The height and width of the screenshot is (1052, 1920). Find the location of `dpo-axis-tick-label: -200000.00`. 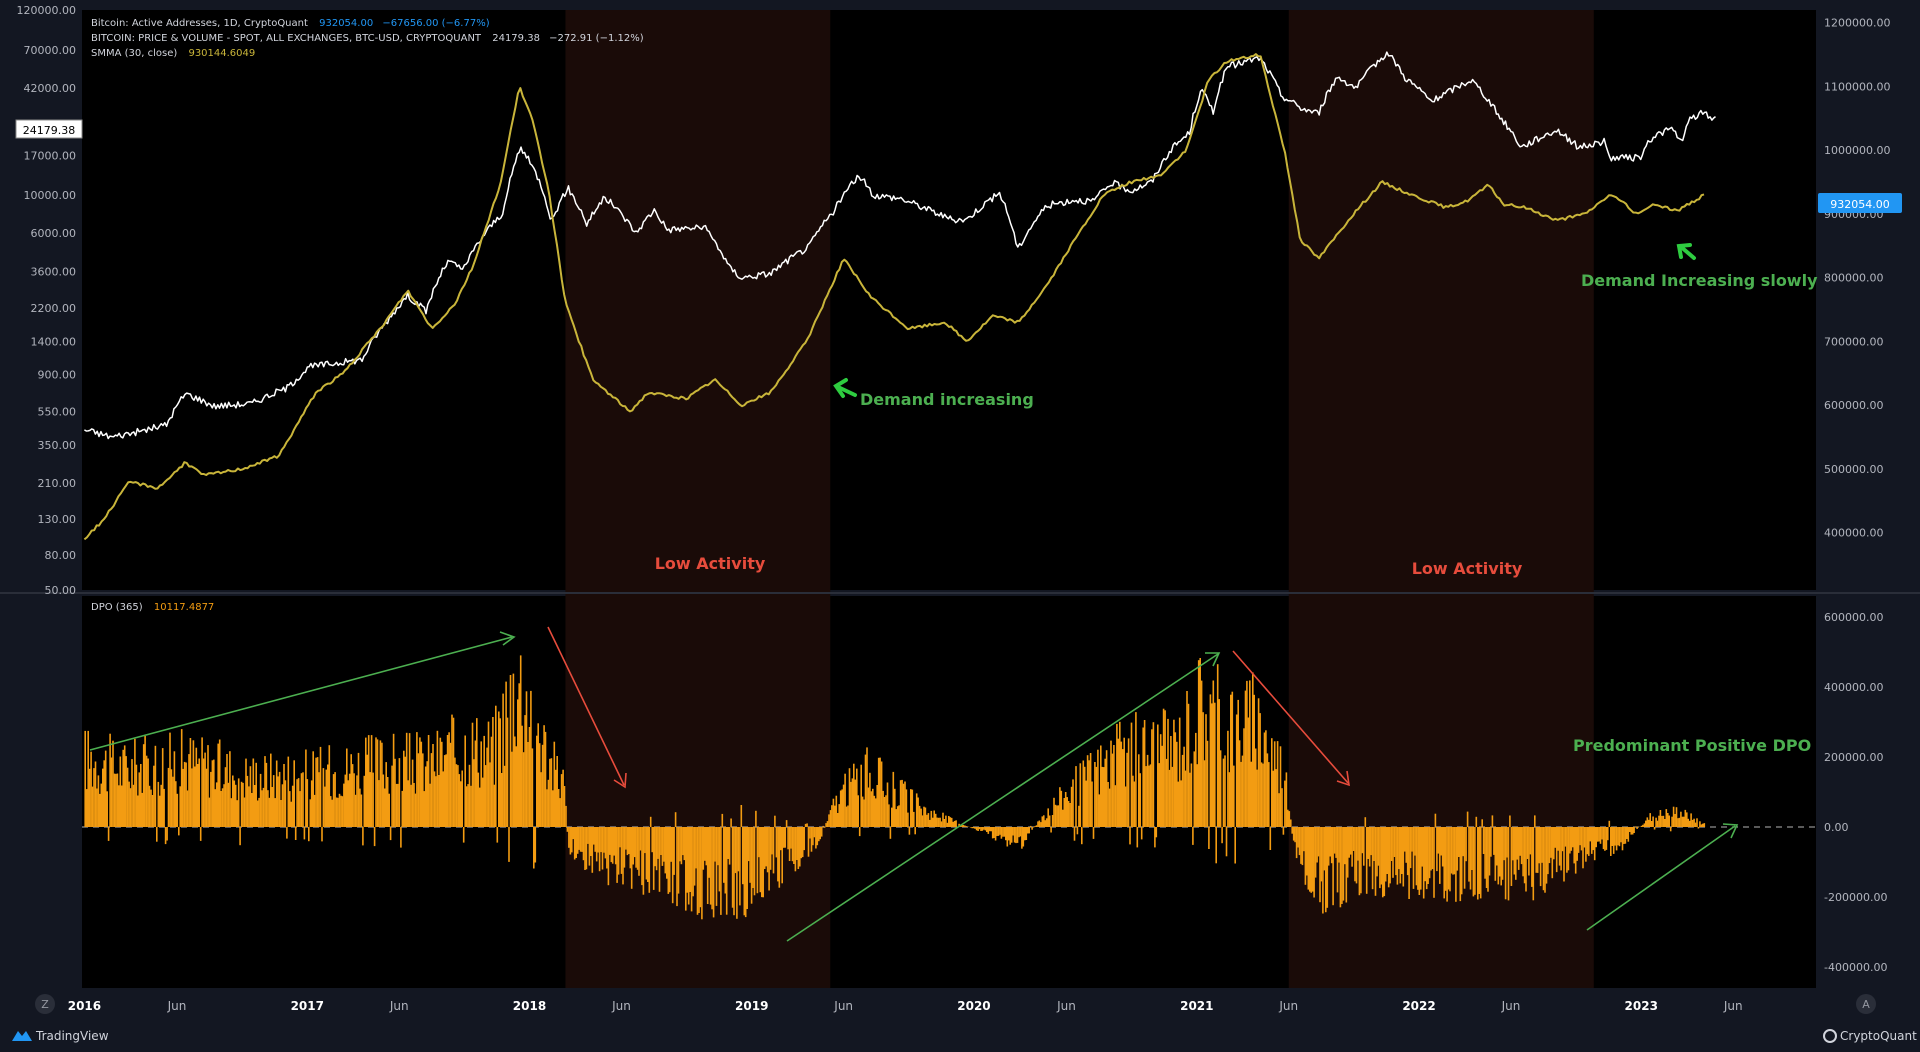

dpo-axis-tick-label: -200000.00 is located at coordinates (1855, 897).